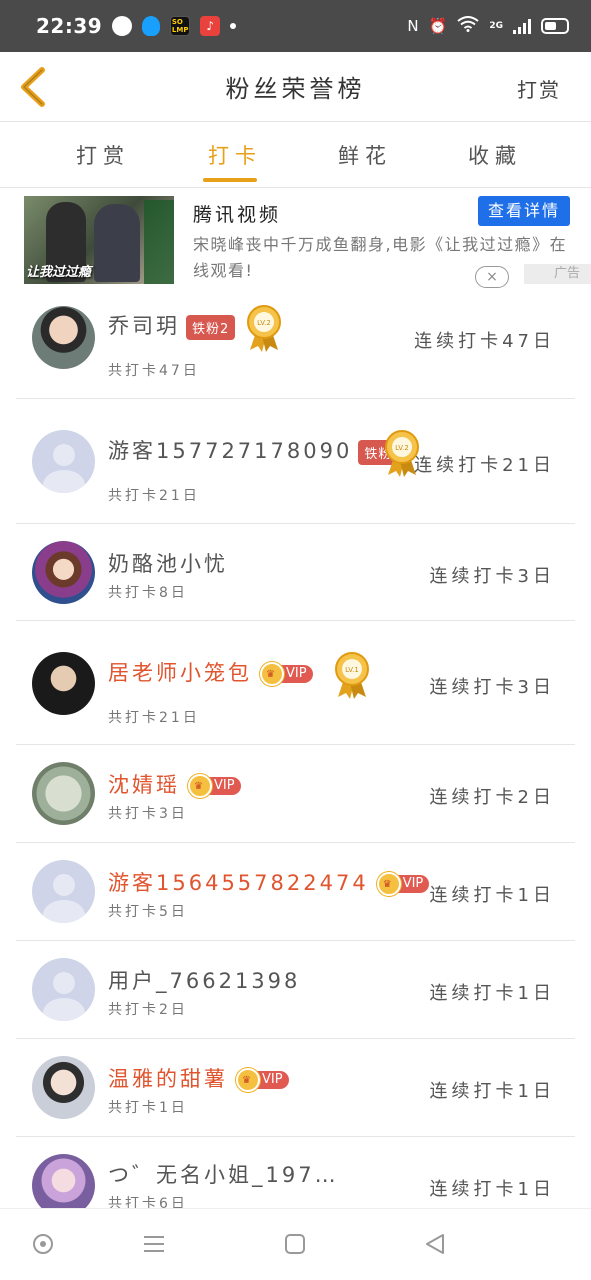 This screenshot has width=591, height=1280. Describe the element at coordinates (557, 274) in the screenshot. I see `ad-label: 广告` at that location.